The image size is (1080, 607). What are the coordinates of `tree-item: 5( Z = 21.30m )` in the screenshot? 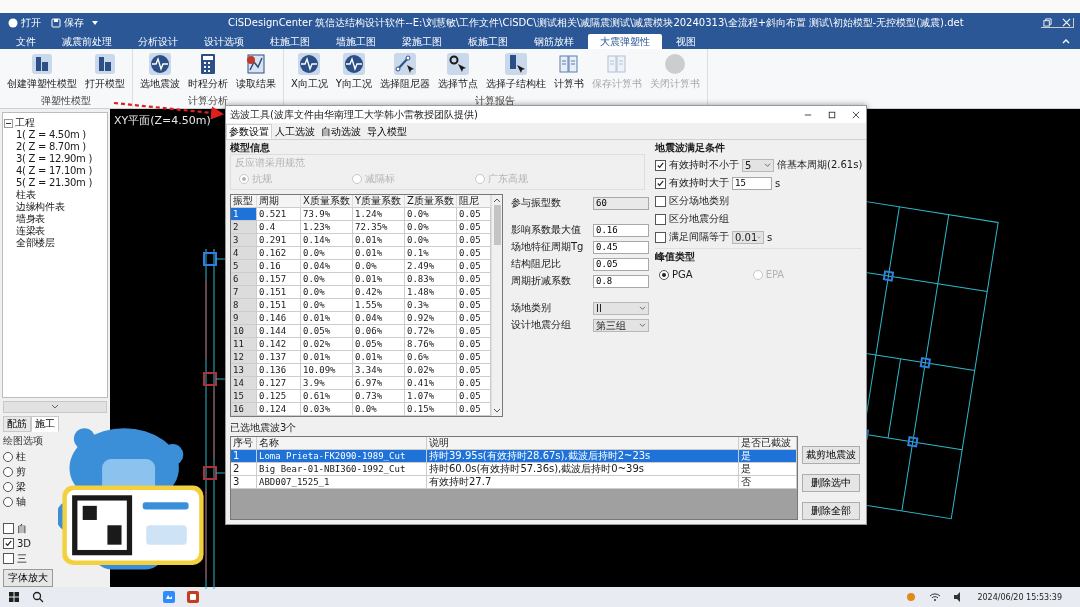 It's located at (54, 183).